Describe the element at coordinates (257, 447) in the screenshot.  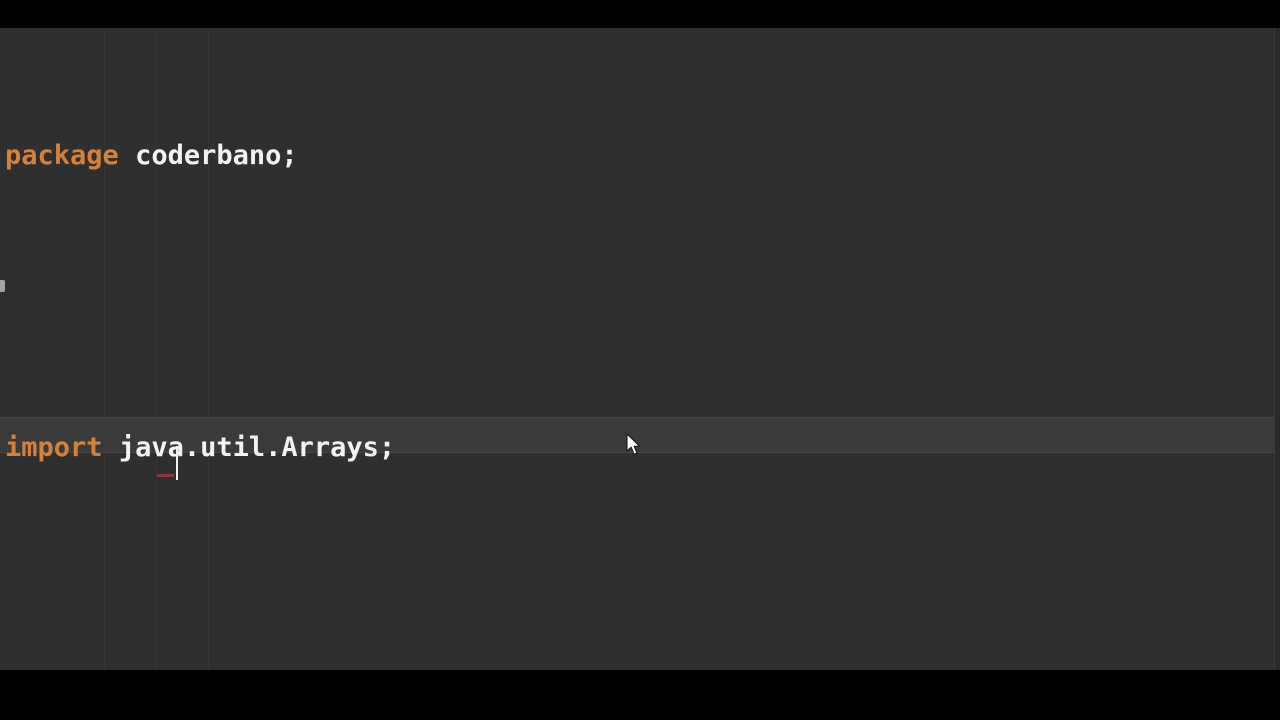
I see `import-path: java.util.Arrays;` at that location.